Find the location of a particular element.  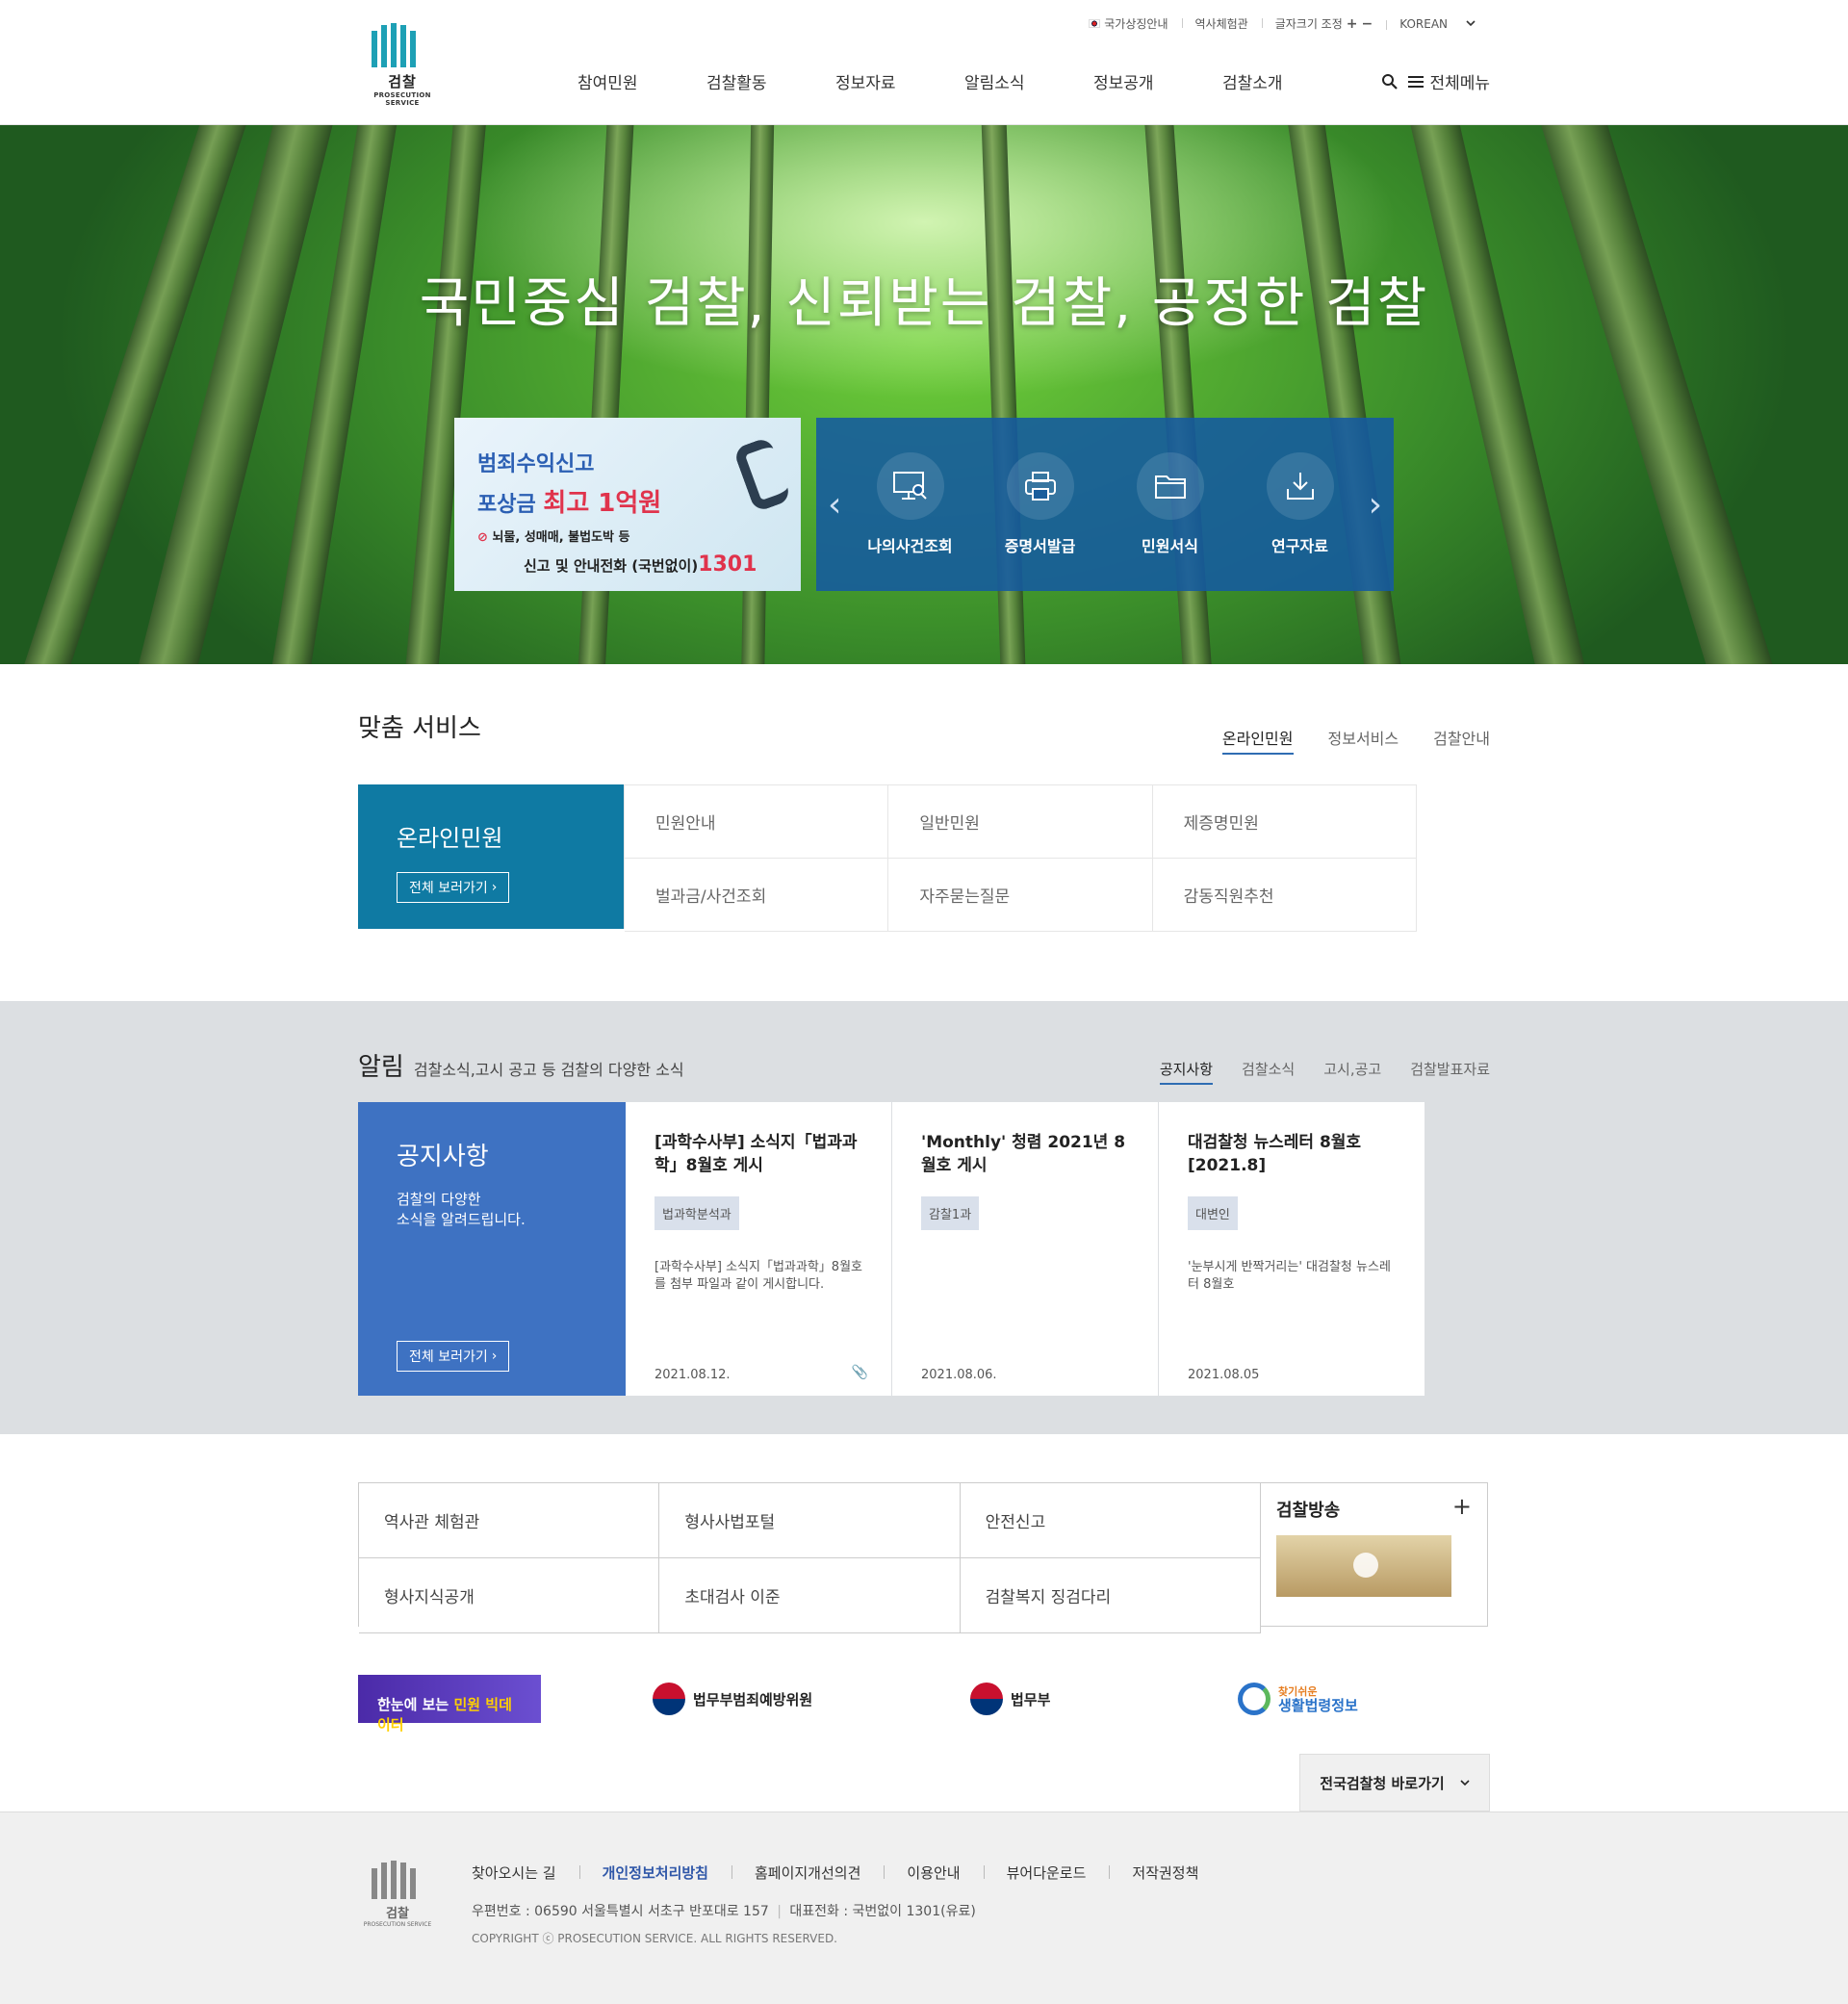

quick-certificate-label: 증명서발급 is located at coordinates (1040, 546).